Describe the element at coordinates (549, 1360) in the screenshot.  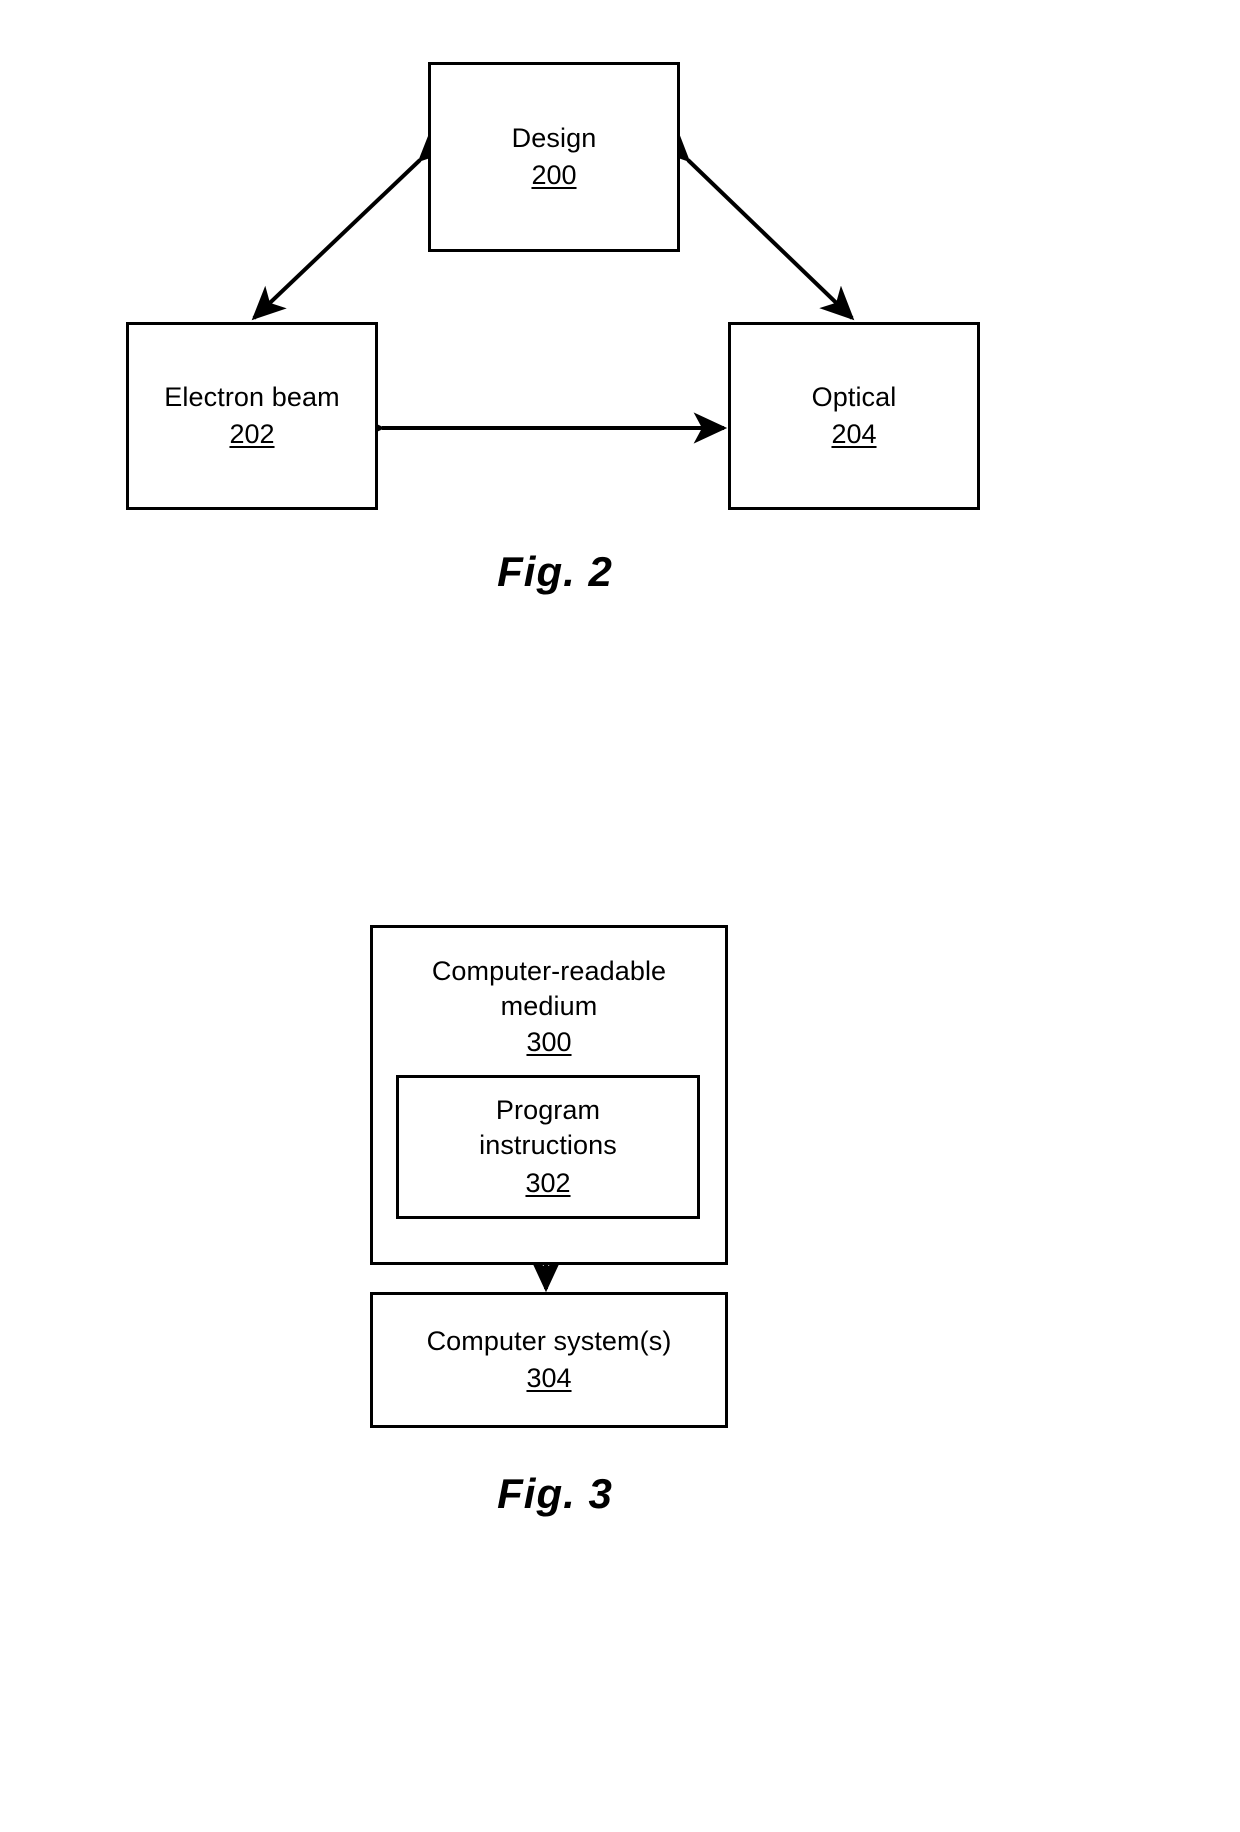
I see `node-computer-systems: Computer system(s) 304` at that location.